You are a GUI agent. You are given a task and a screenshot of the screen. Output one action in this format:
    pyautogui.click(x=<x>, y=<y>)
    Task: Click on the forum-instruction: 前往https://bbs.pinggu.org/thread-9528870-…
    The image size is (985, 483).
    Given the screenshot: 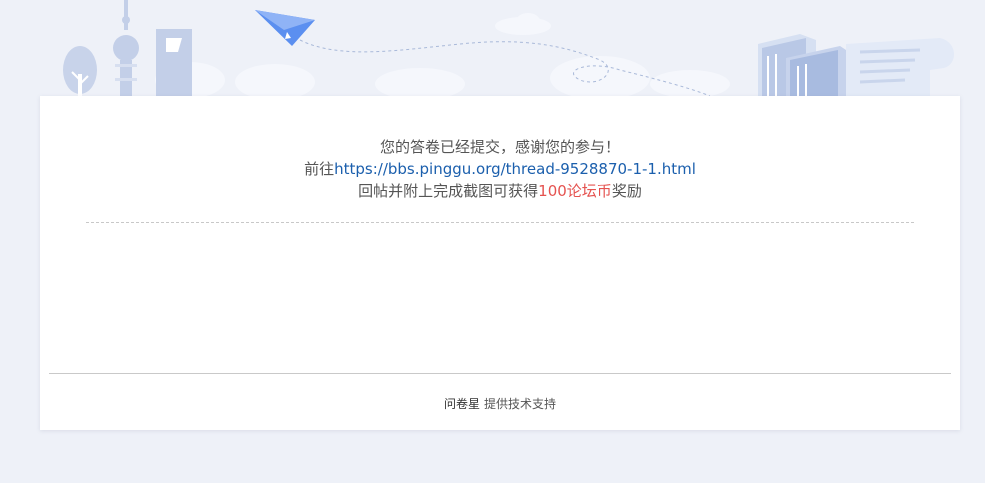 What is the action you would take?
    pyautogui.click(x=500, y=169)
    